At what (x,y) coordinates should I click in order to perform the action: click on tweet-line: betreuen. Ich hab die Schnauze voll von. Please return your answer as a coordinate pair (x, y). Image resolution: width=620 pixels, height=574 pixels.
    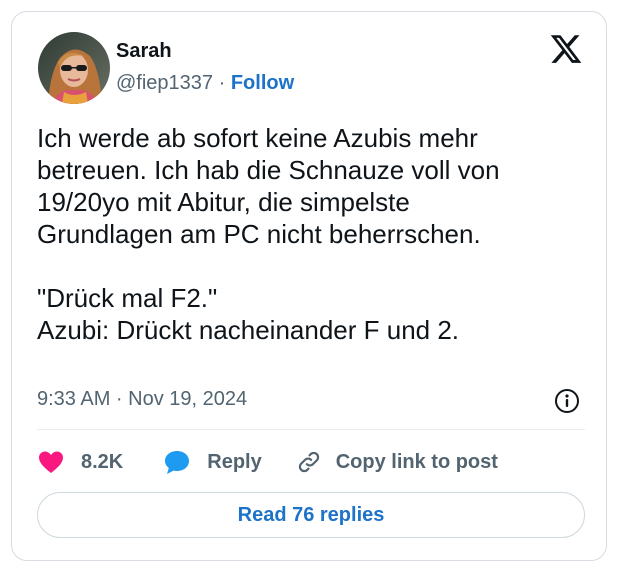
    Looking at the image, I should click on (268, 170).